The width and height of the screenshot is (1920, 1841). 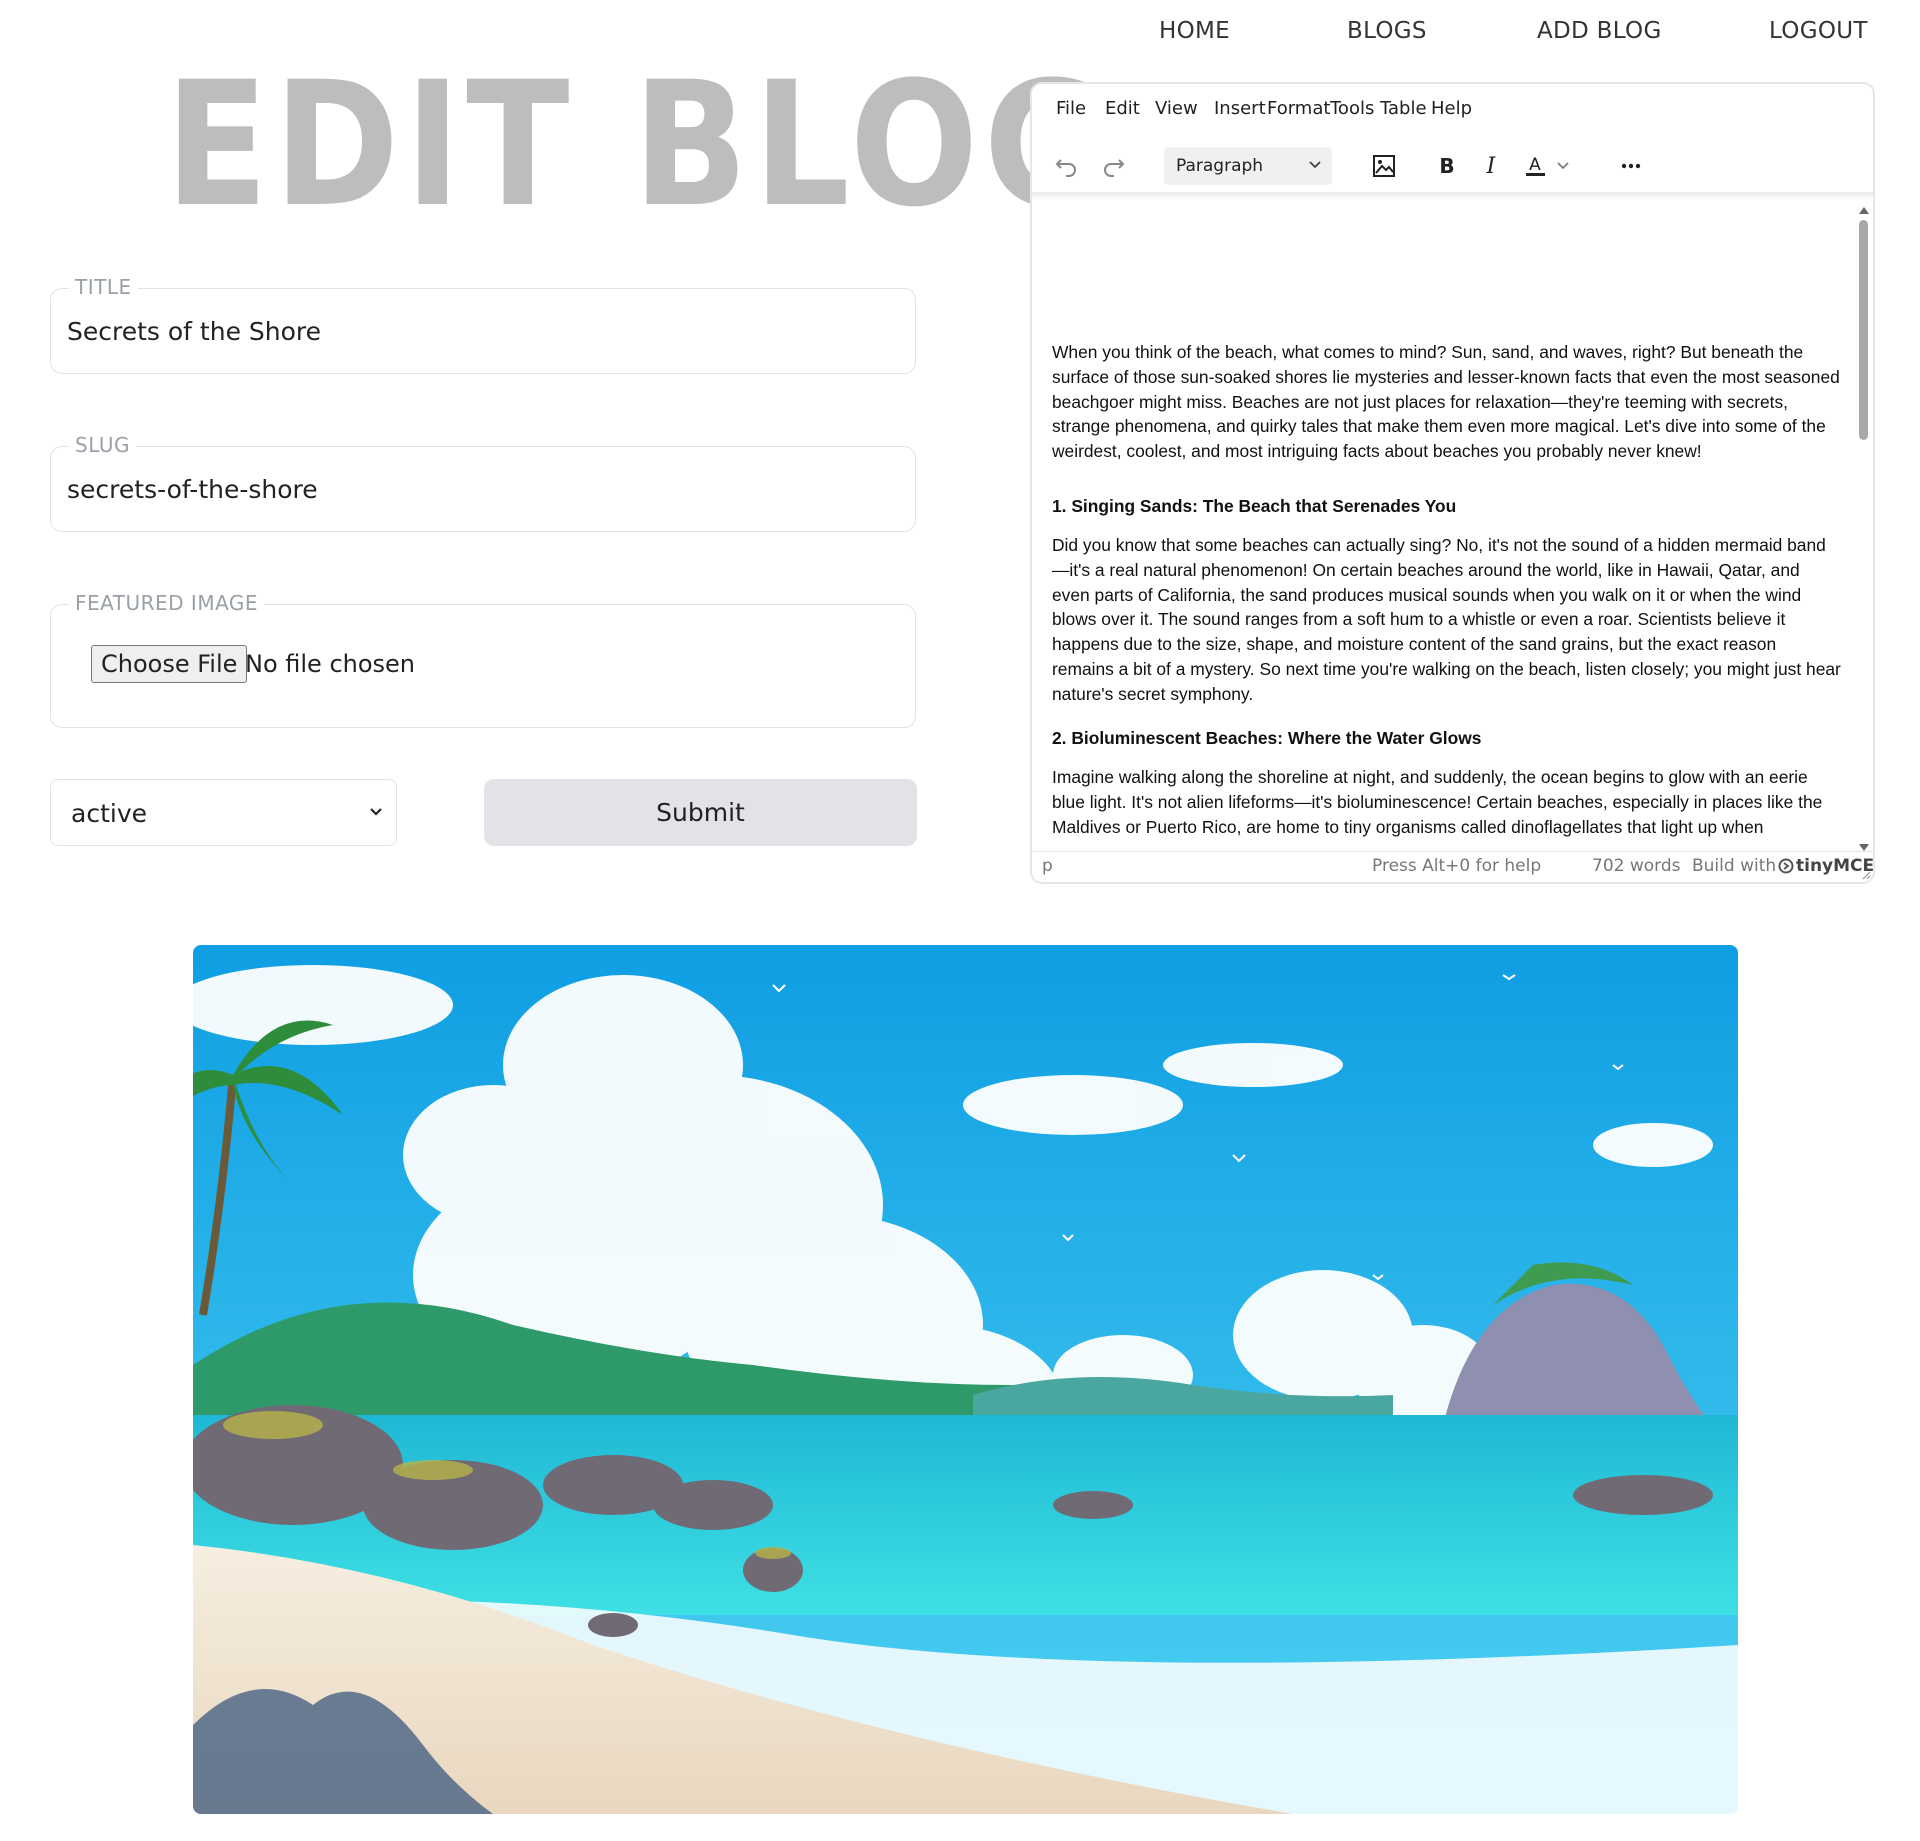 What do you see at coordinates (109, 813) in the screenshot?
I see `status-select-value: active` at bounding box center [109, 813].